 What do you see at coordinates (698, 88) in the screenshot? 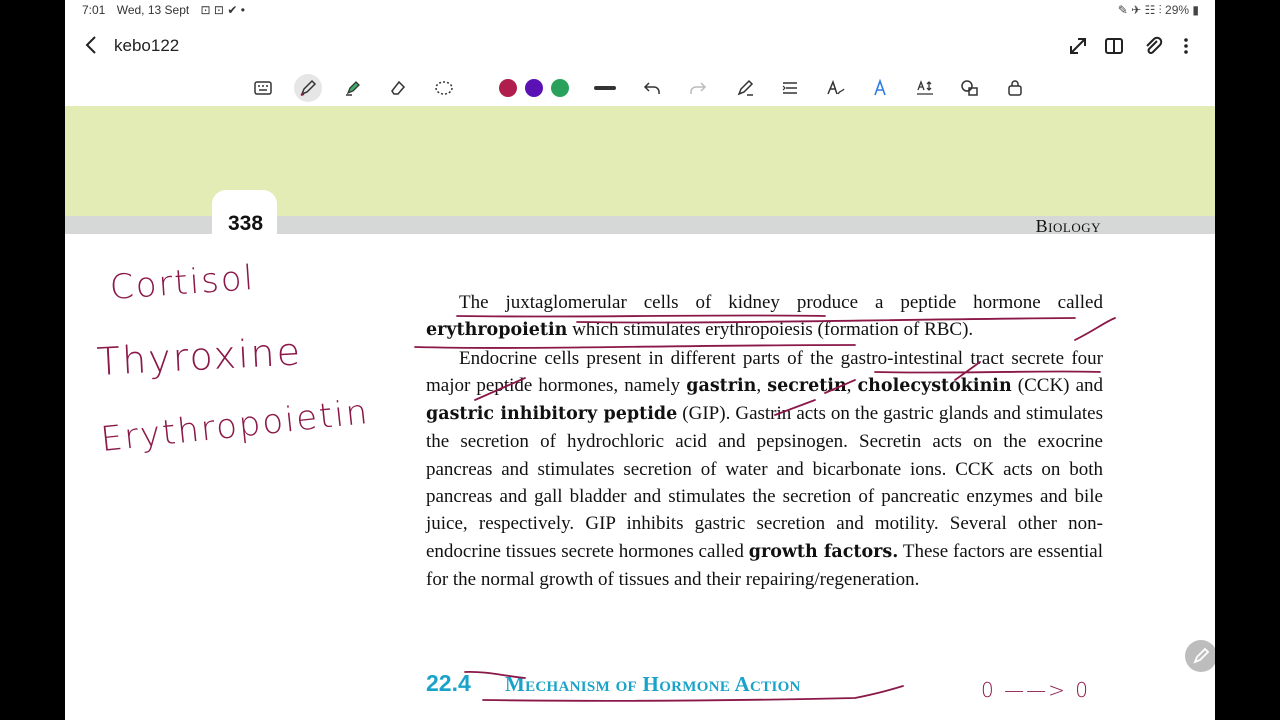
I see `redo-icon` at bounding box center [698, 88].